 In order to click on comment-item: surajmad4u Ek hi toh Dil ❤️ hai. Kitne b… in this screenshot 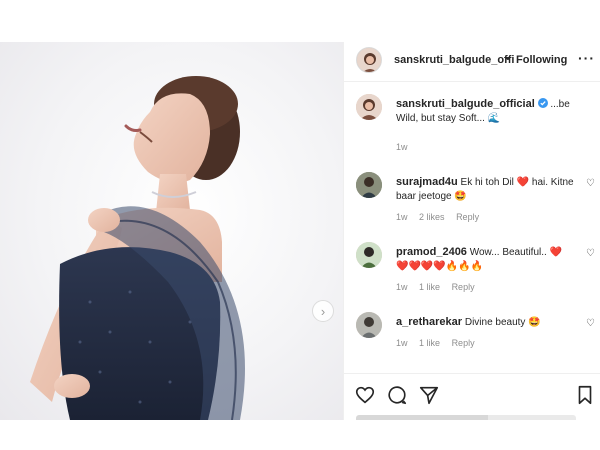, I will do `click(472, 202)`.